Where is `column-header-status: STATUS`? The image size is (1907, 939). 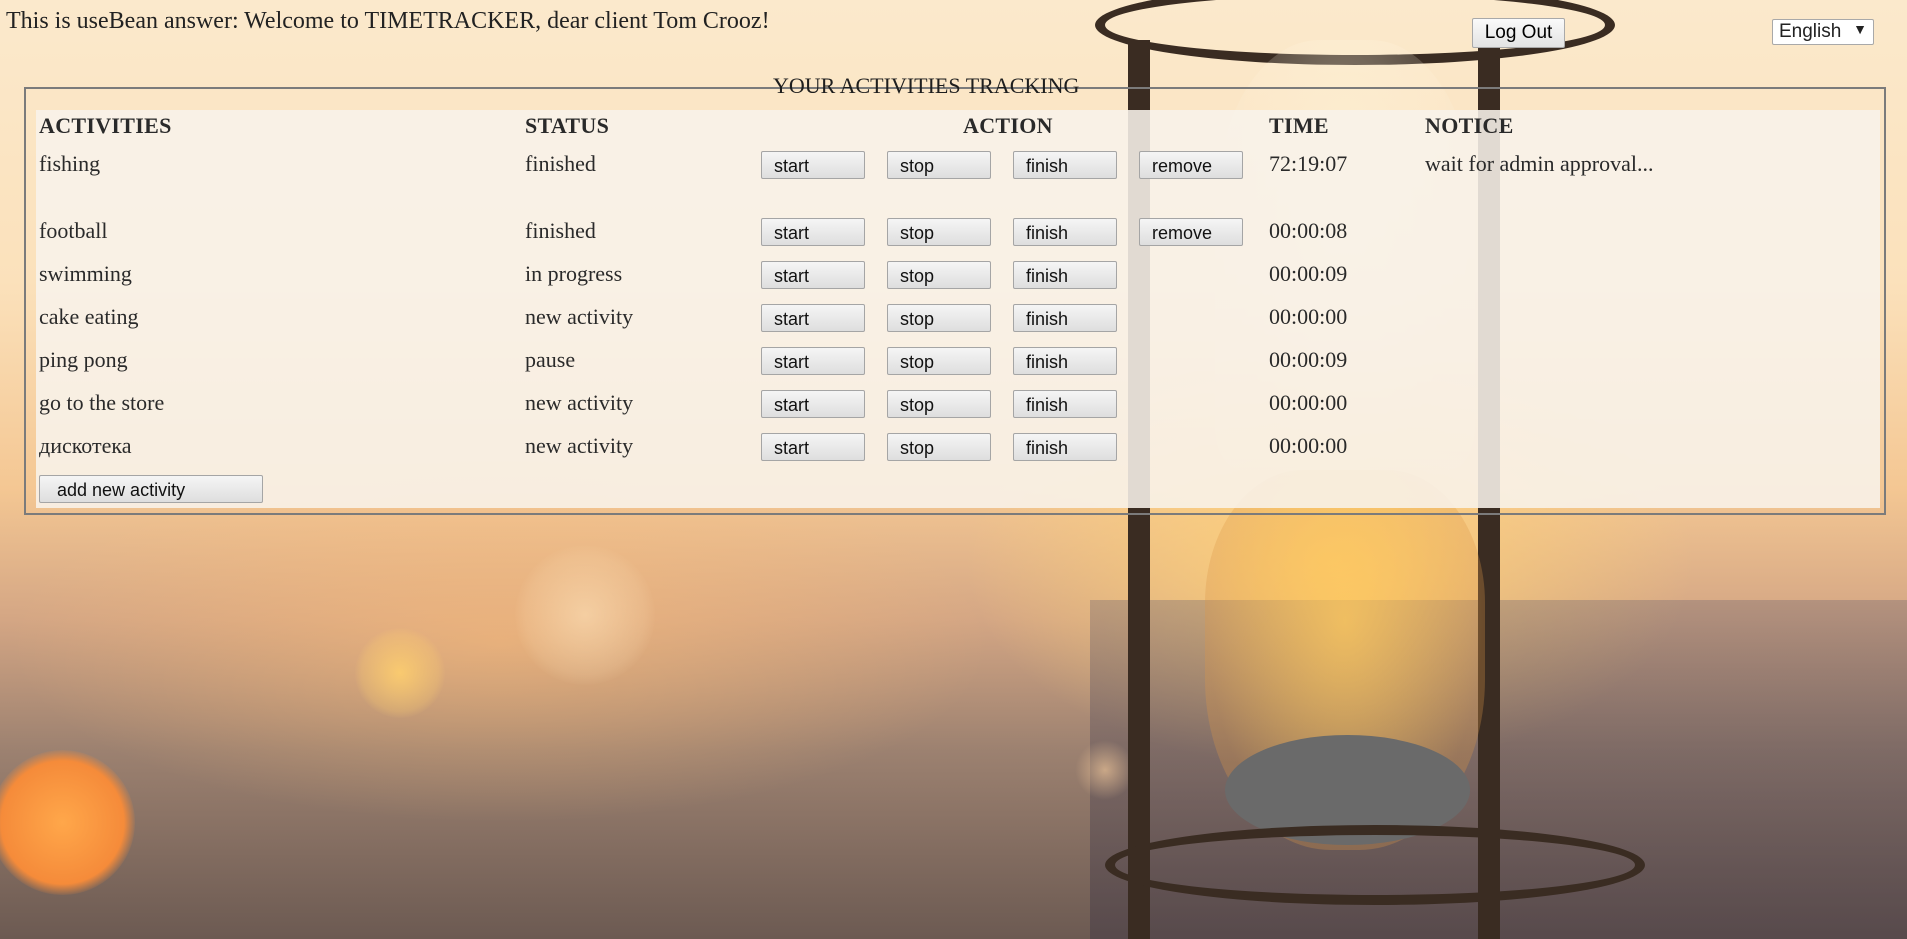 column-header-status: STATUS is located at coordinates (567, 125).